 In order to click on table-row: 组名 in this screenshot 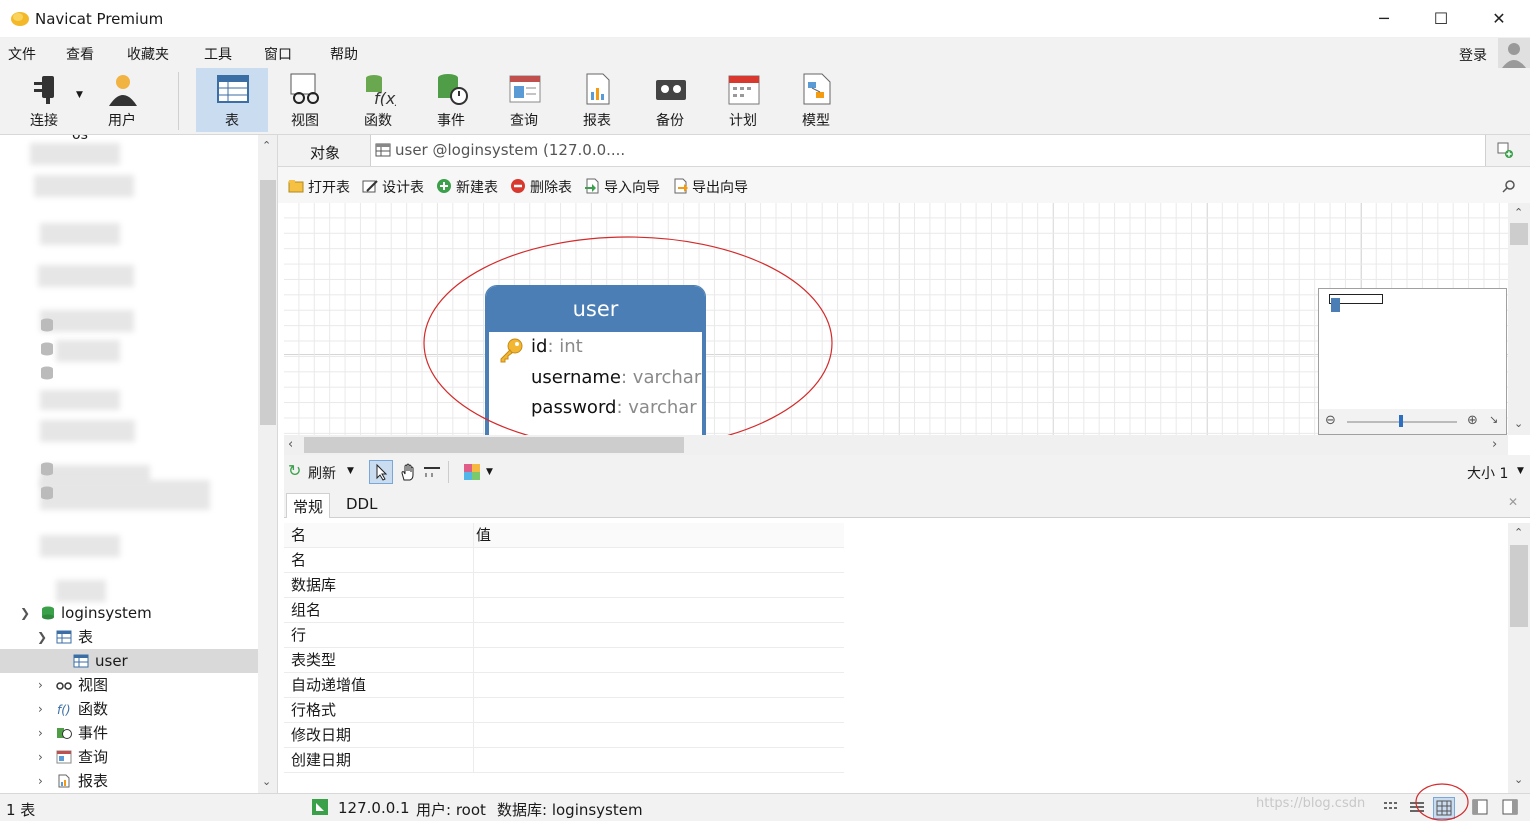, I will do `click(564, 610)`.